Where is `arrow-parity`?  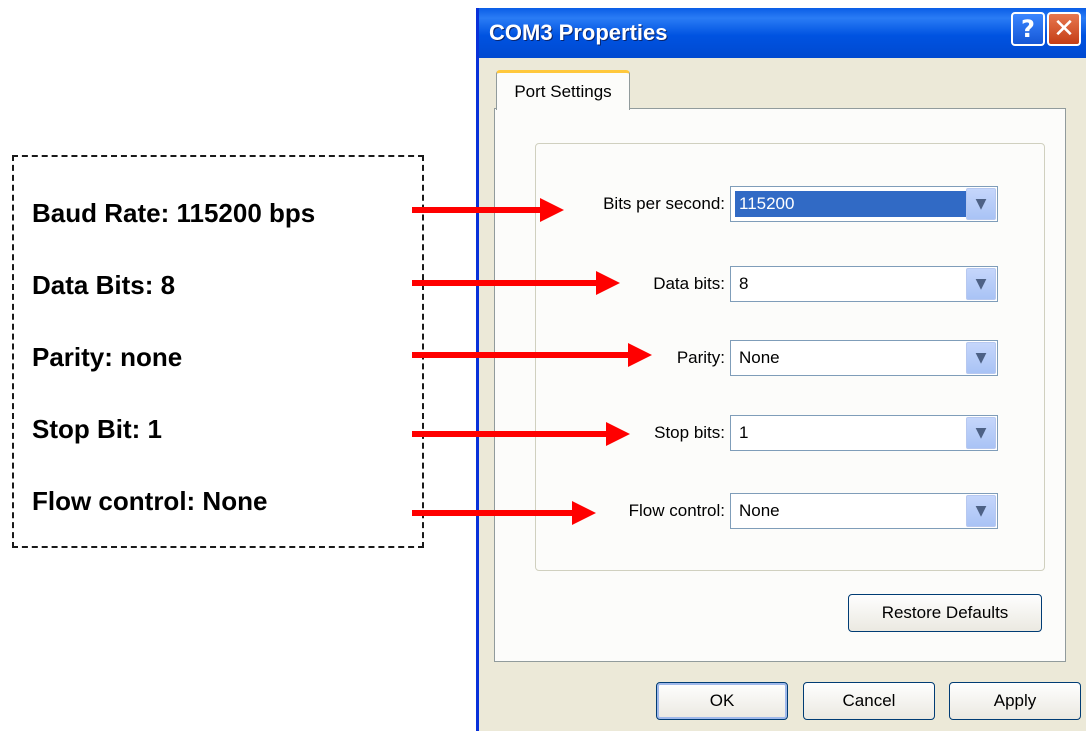
arrow-parity is located at coordinates (532, 355).